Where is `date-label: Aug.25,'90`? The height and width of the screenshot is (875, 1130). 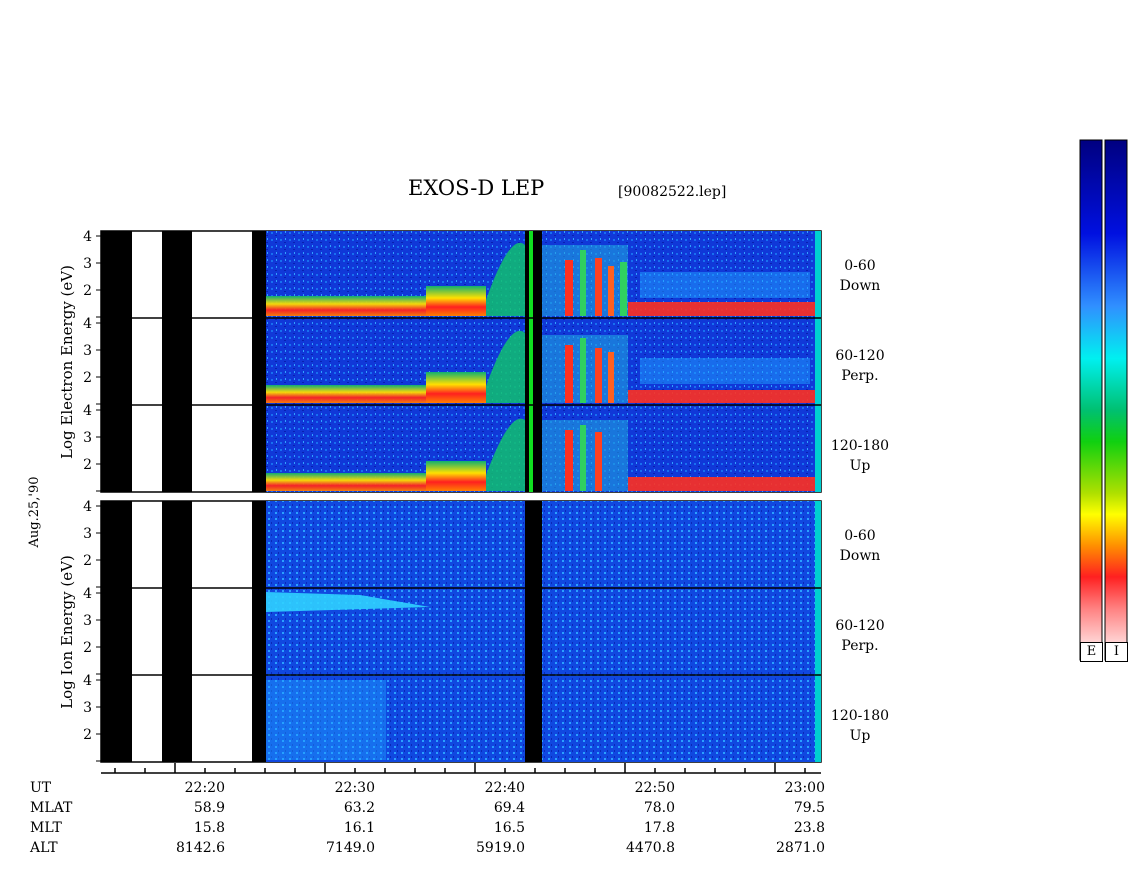
date-label: Aug.25,'90 is located at coordinates (34, 512).